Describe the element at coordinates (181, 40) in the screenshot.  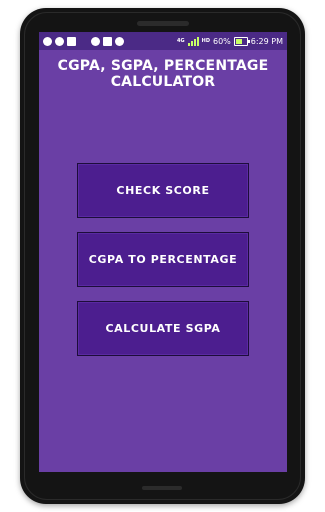
I see `network-4g-icon: 4G` at that location.